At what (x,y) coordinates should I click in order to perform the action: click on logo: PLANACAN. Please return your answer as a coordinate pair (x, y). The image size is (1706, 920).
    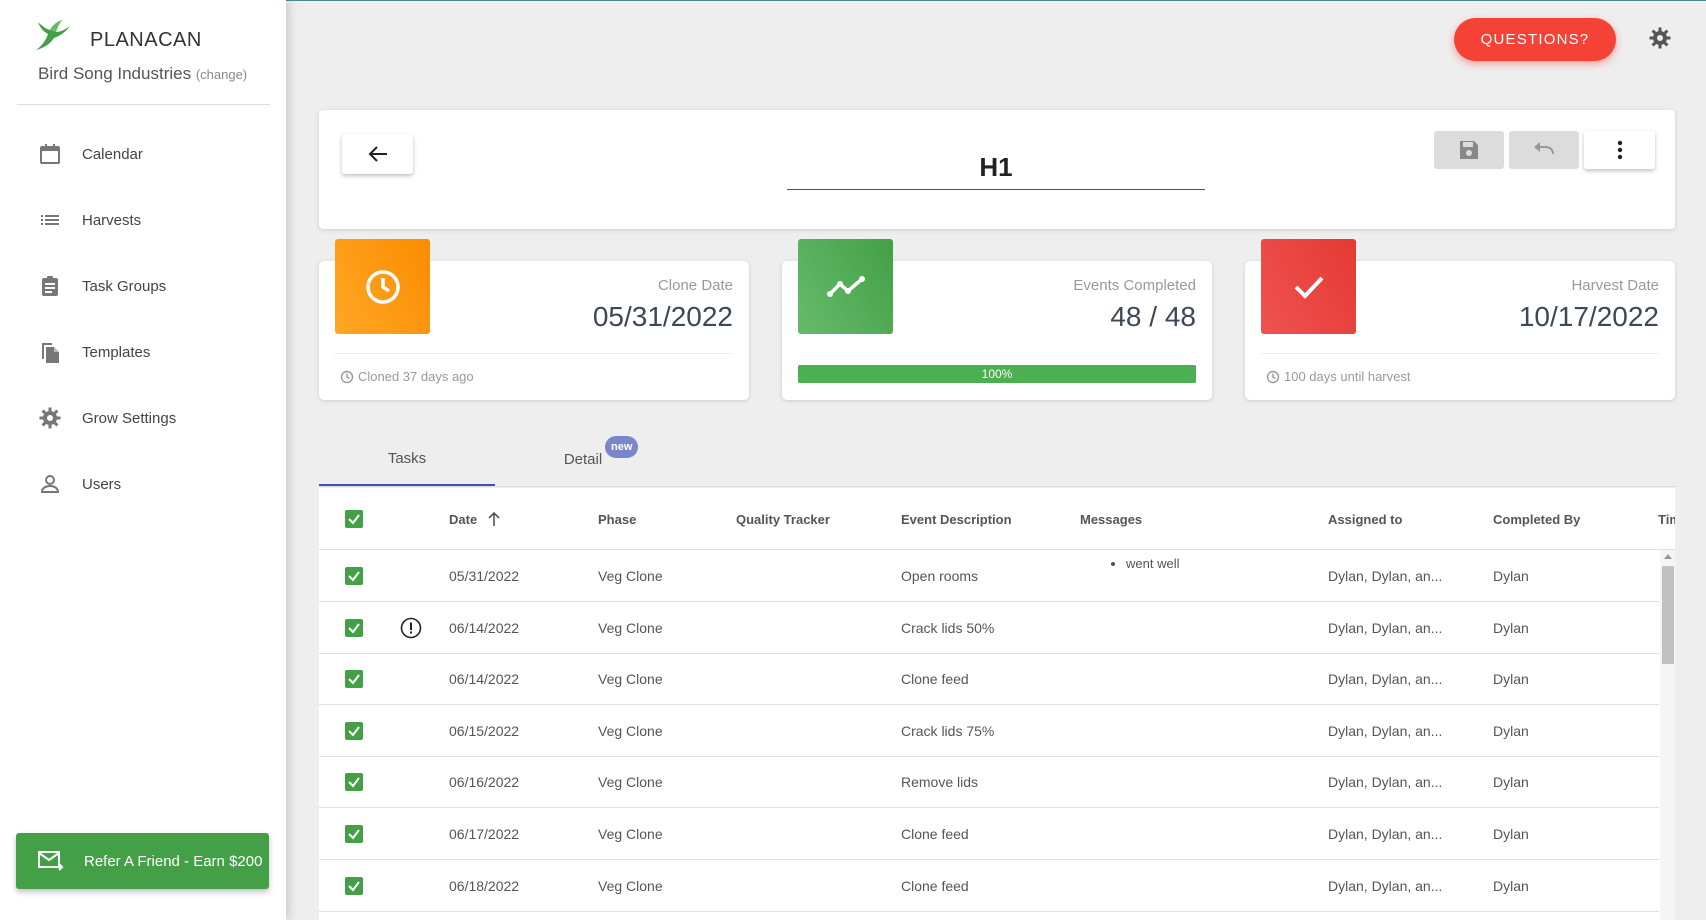
    Looking at the image, I should click on (117, 36).